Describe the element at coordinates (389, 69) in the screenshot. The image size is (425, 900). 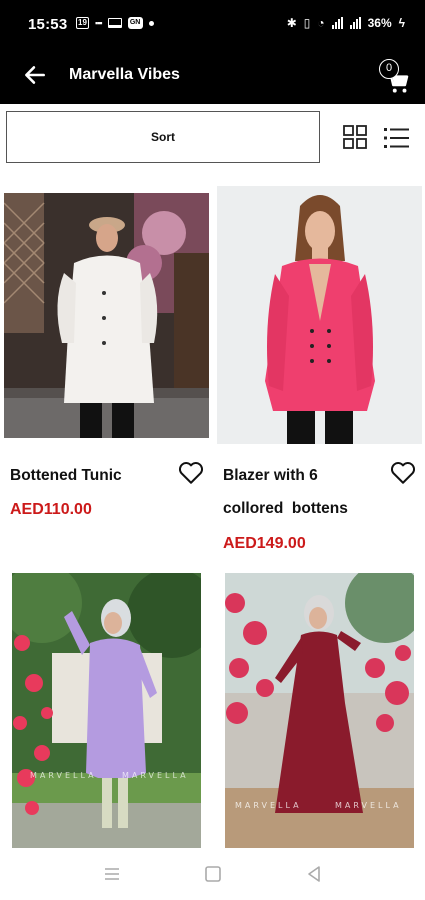
I see `cart-count-badge: 0` at that location.